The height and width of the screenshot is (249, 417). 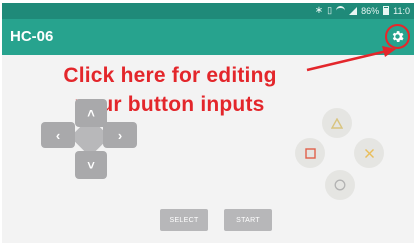 I want to click on cross-button, so click(x=369, y=153).